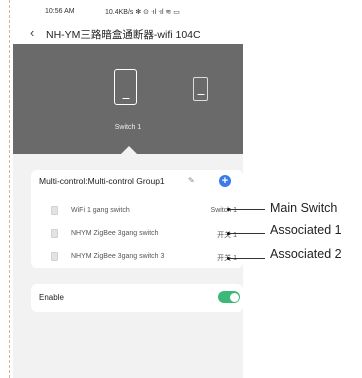  Describe the element at coordinates (304, 208) in the screenshot. I see `callout-main-switch: Main Switch` at that location.